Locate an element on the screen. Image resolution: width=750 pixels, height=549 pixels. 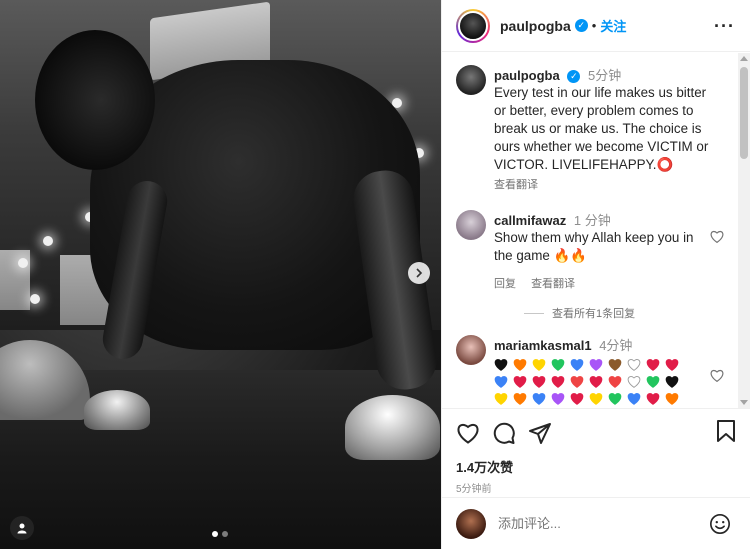
tagged-users-button is located at coordinates (22, 528).